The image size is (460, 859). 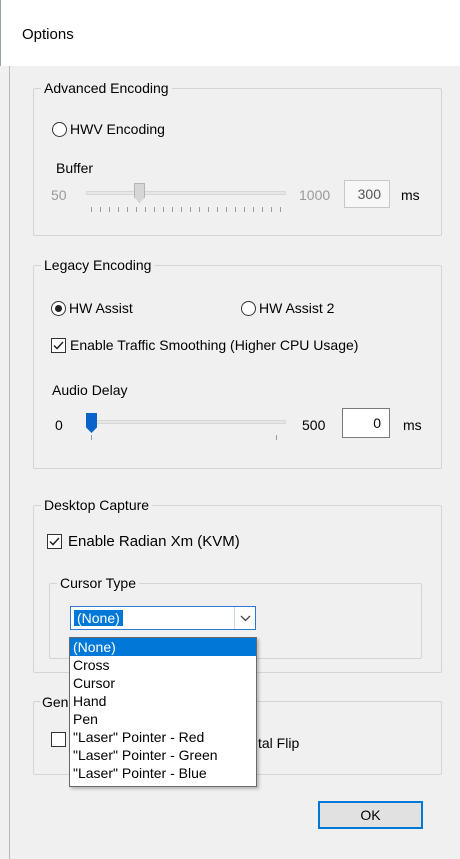 I want to click on radio-selected-icon, so click(x=58, y=308).